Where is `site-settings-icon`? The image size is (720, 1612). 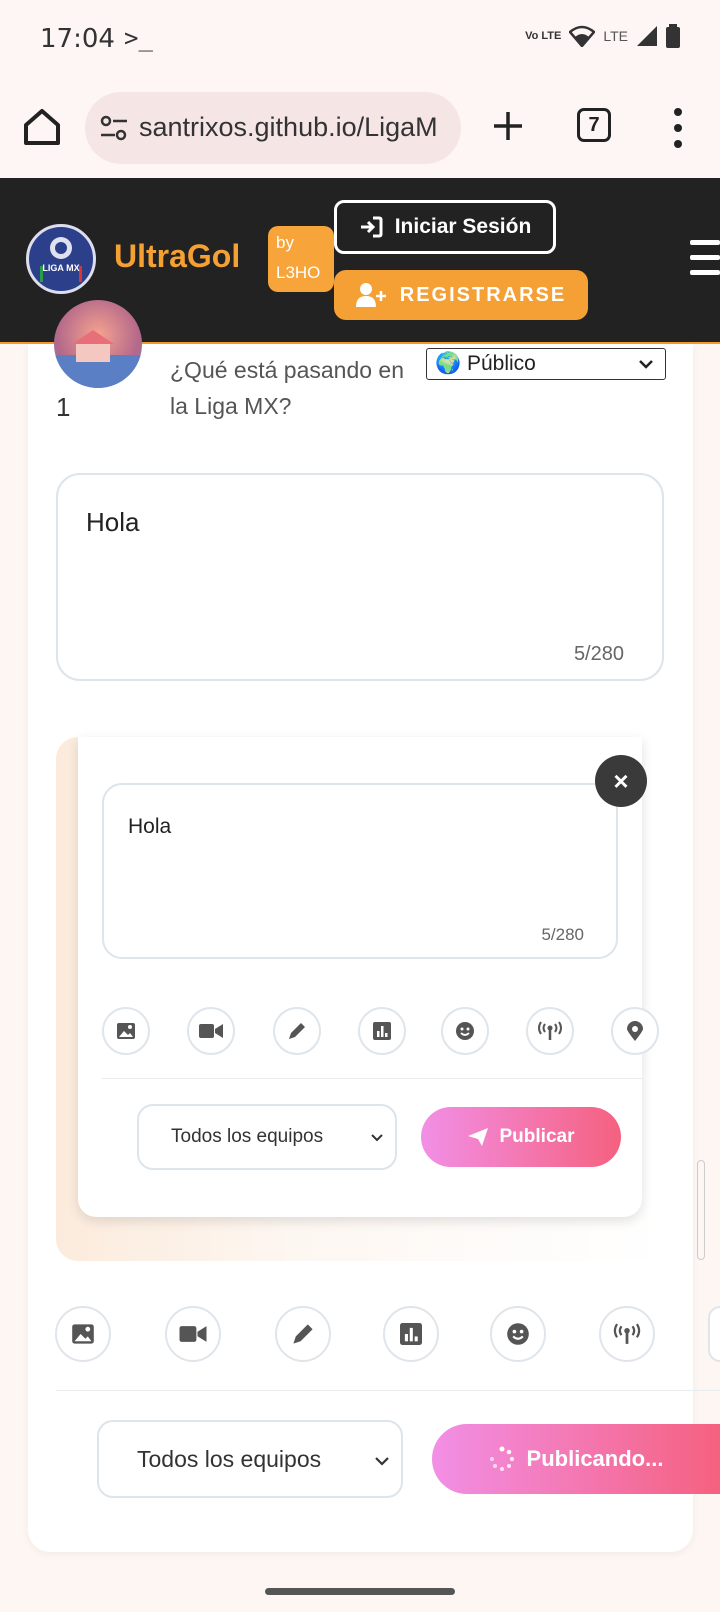
site-settings-icon is located at coordinates (114, 128).